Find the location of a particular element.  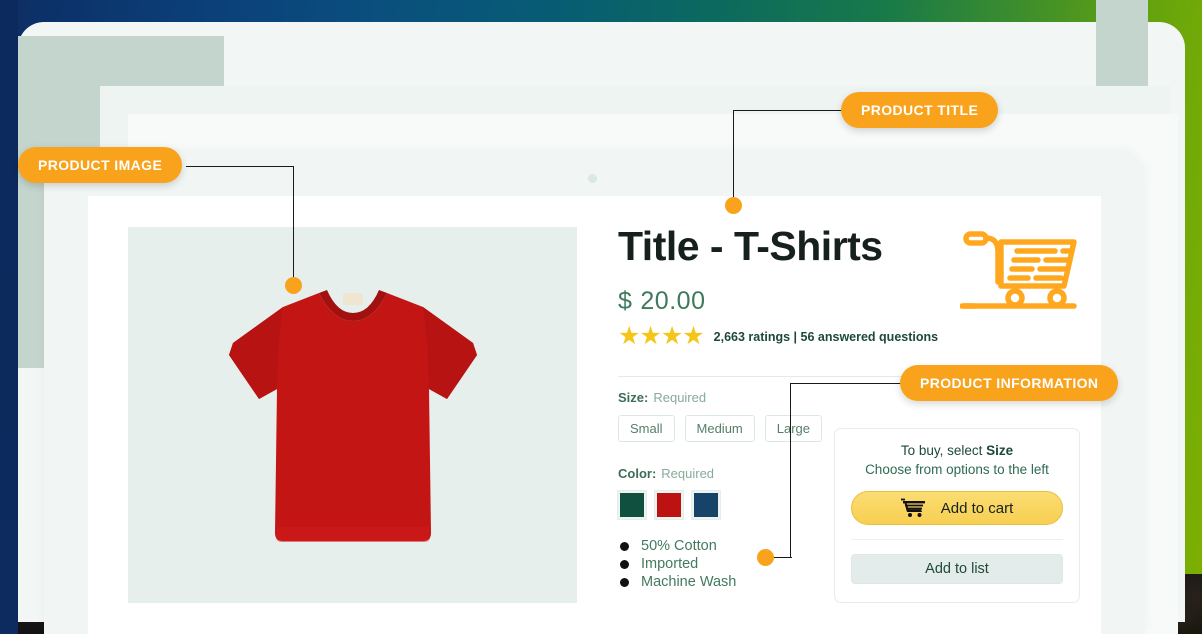

add-to-cart-button: Add to cart is located at coordinates (957, 508).